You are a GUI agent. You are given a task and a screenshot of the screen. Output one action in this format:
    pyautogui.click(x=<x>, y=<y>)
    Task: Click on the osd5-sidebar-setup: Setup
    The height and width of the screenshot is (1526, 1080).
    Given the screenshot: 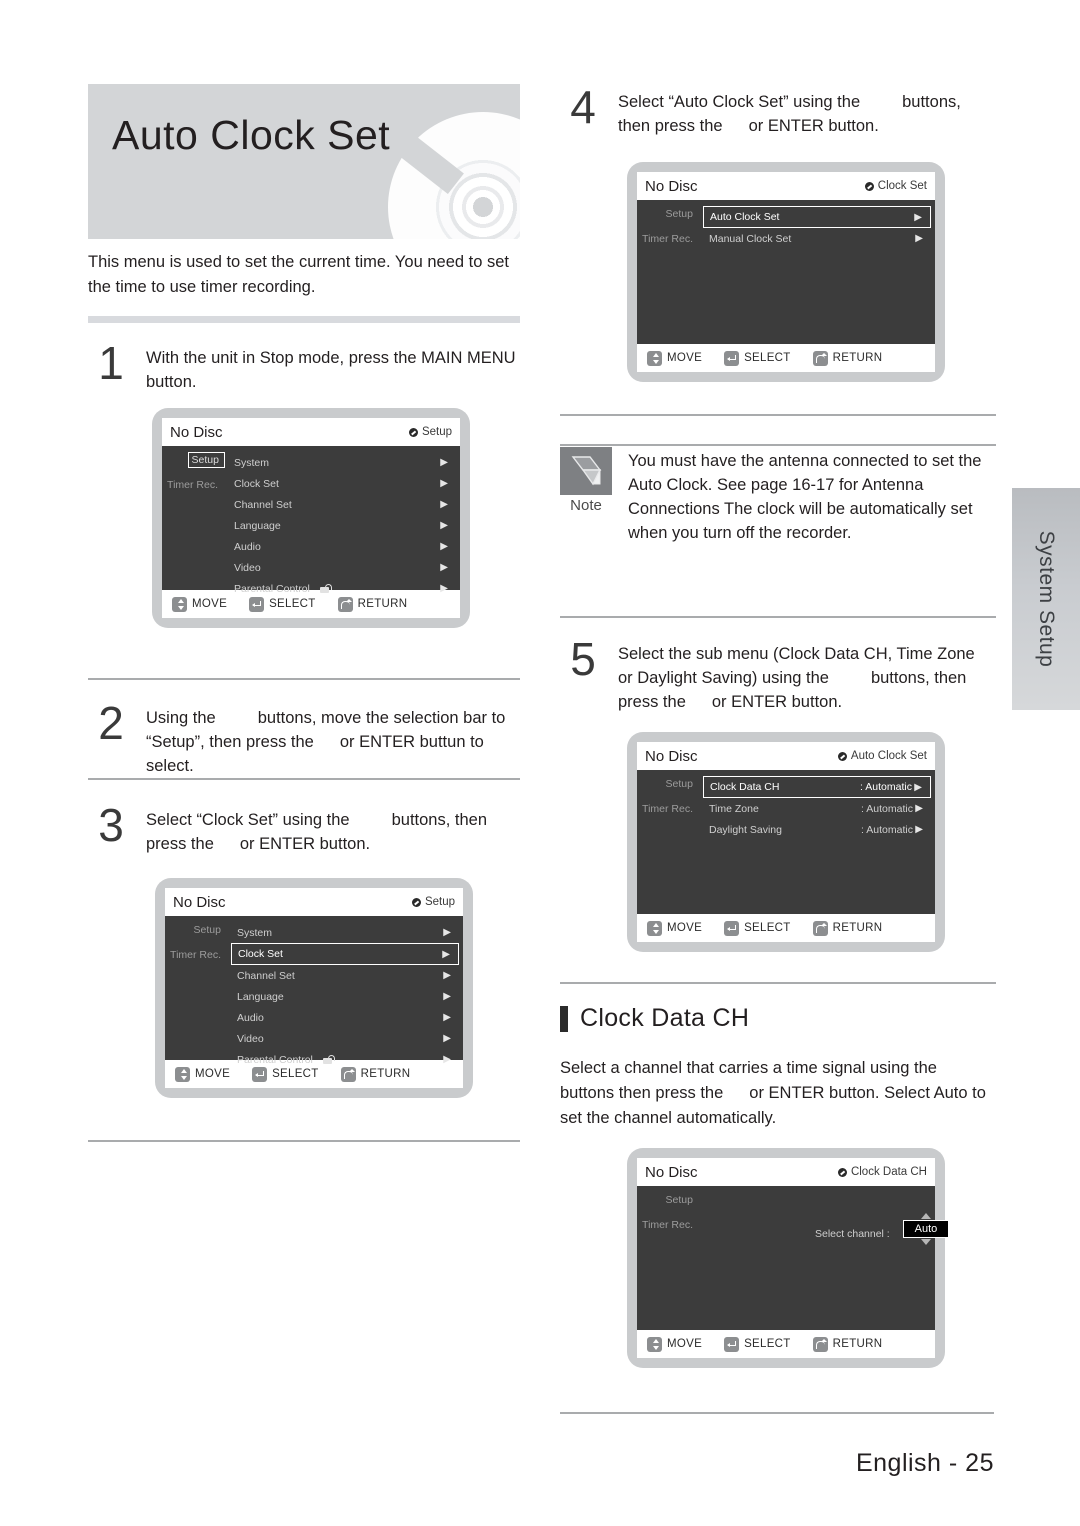 What is the action you would take?
    pyautogui.click(x=680, y=784)
    